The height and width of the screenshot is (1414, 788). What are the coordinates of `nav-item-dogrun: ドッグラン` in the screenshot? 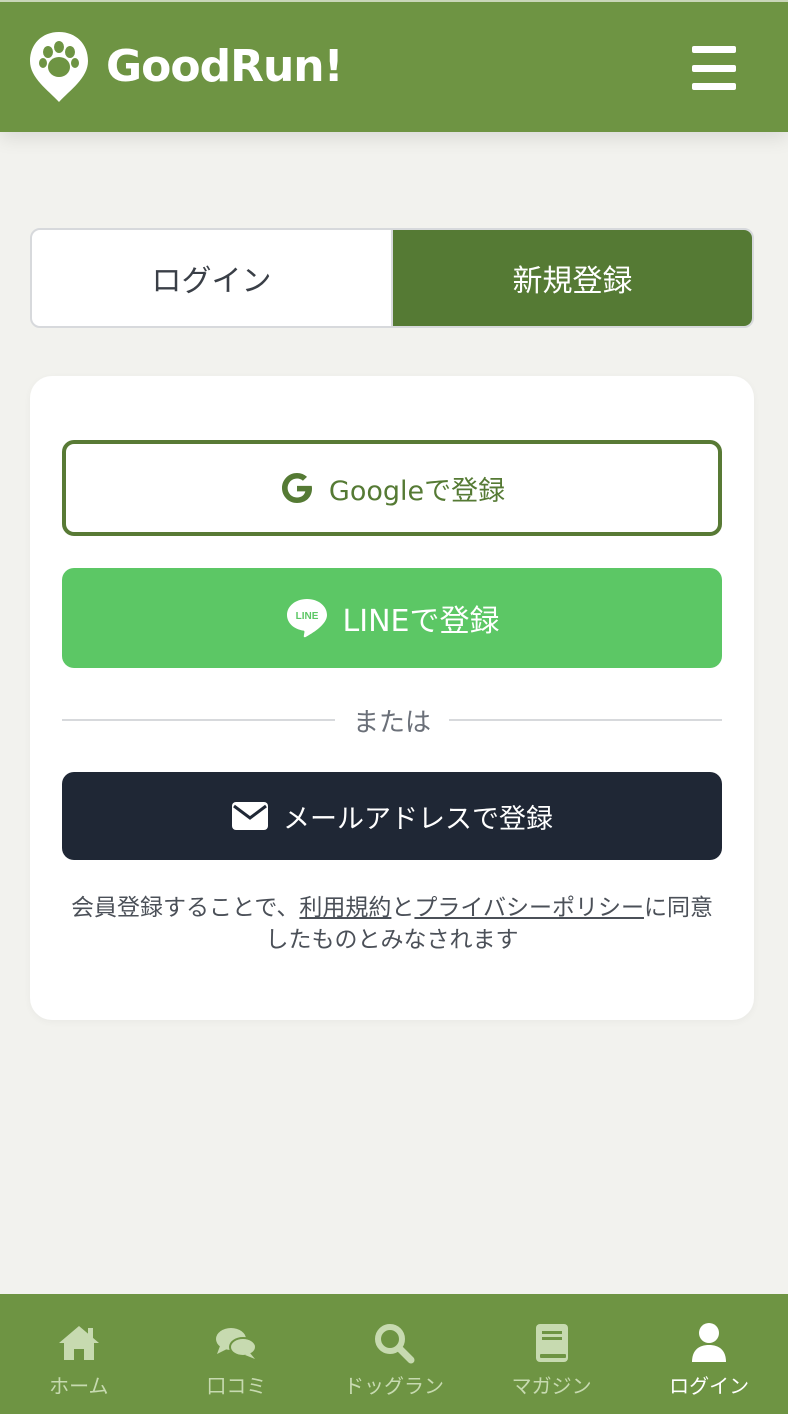 It's located at (394, 1354).